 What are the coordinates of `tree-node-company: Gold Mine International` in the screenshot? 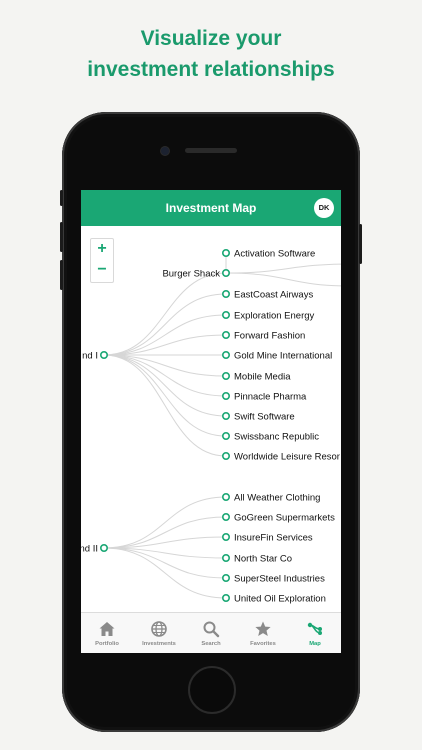 It's located at (283, 355).